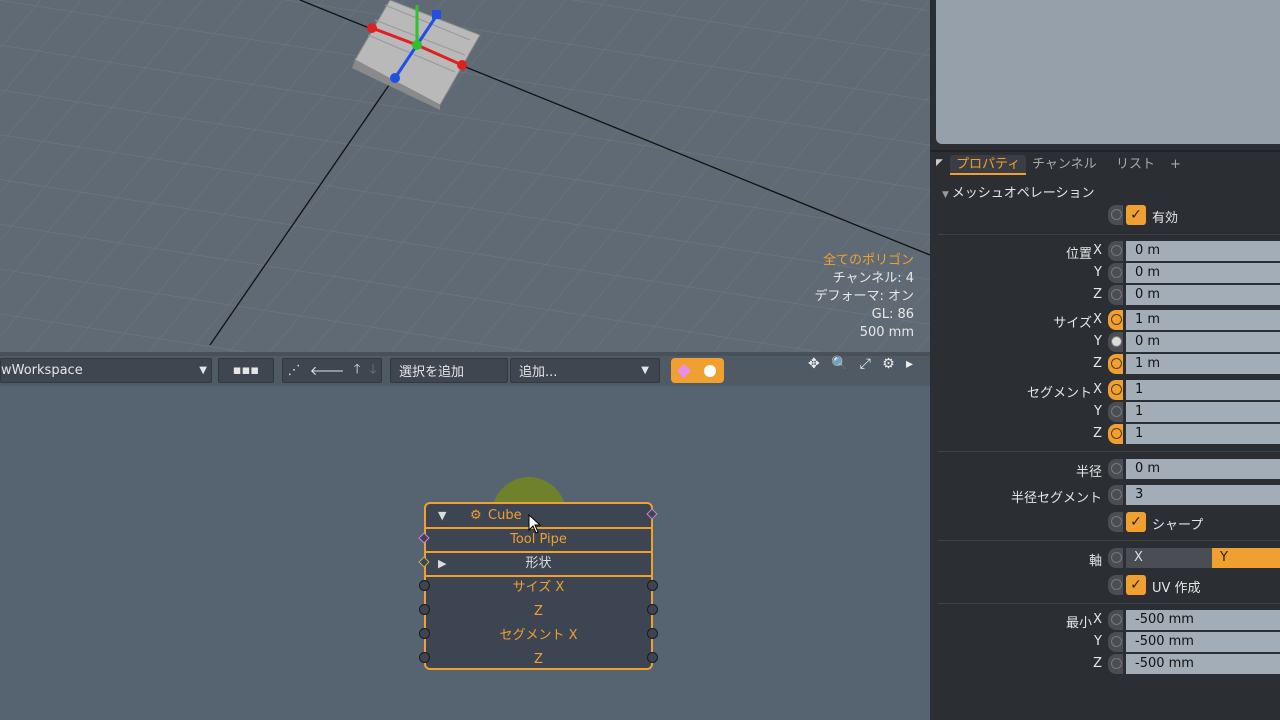 This screenshot has height=720, width=1280. Describe the element at coordinates (814, 366) in the screenshot. I see `pan-icon: ✥` at that location.